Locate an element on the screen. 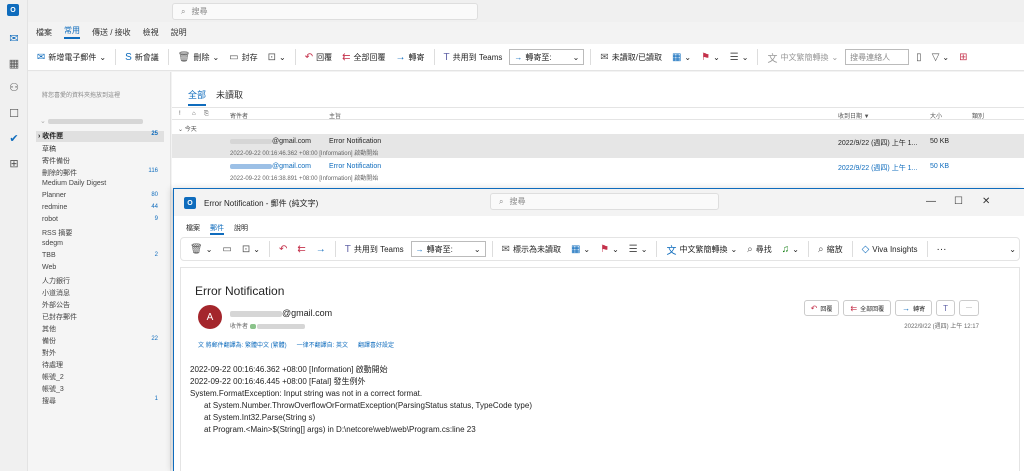 The height and width of the screenshot is (471, 1024). filter-button: ▽ ⌄ is located at coordinates (940, 57).